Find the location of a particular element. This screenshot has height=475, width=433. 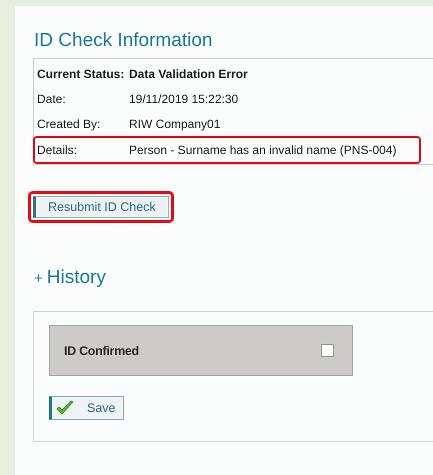

field-value: Data Validation Error is located at coordinates (188, 73).